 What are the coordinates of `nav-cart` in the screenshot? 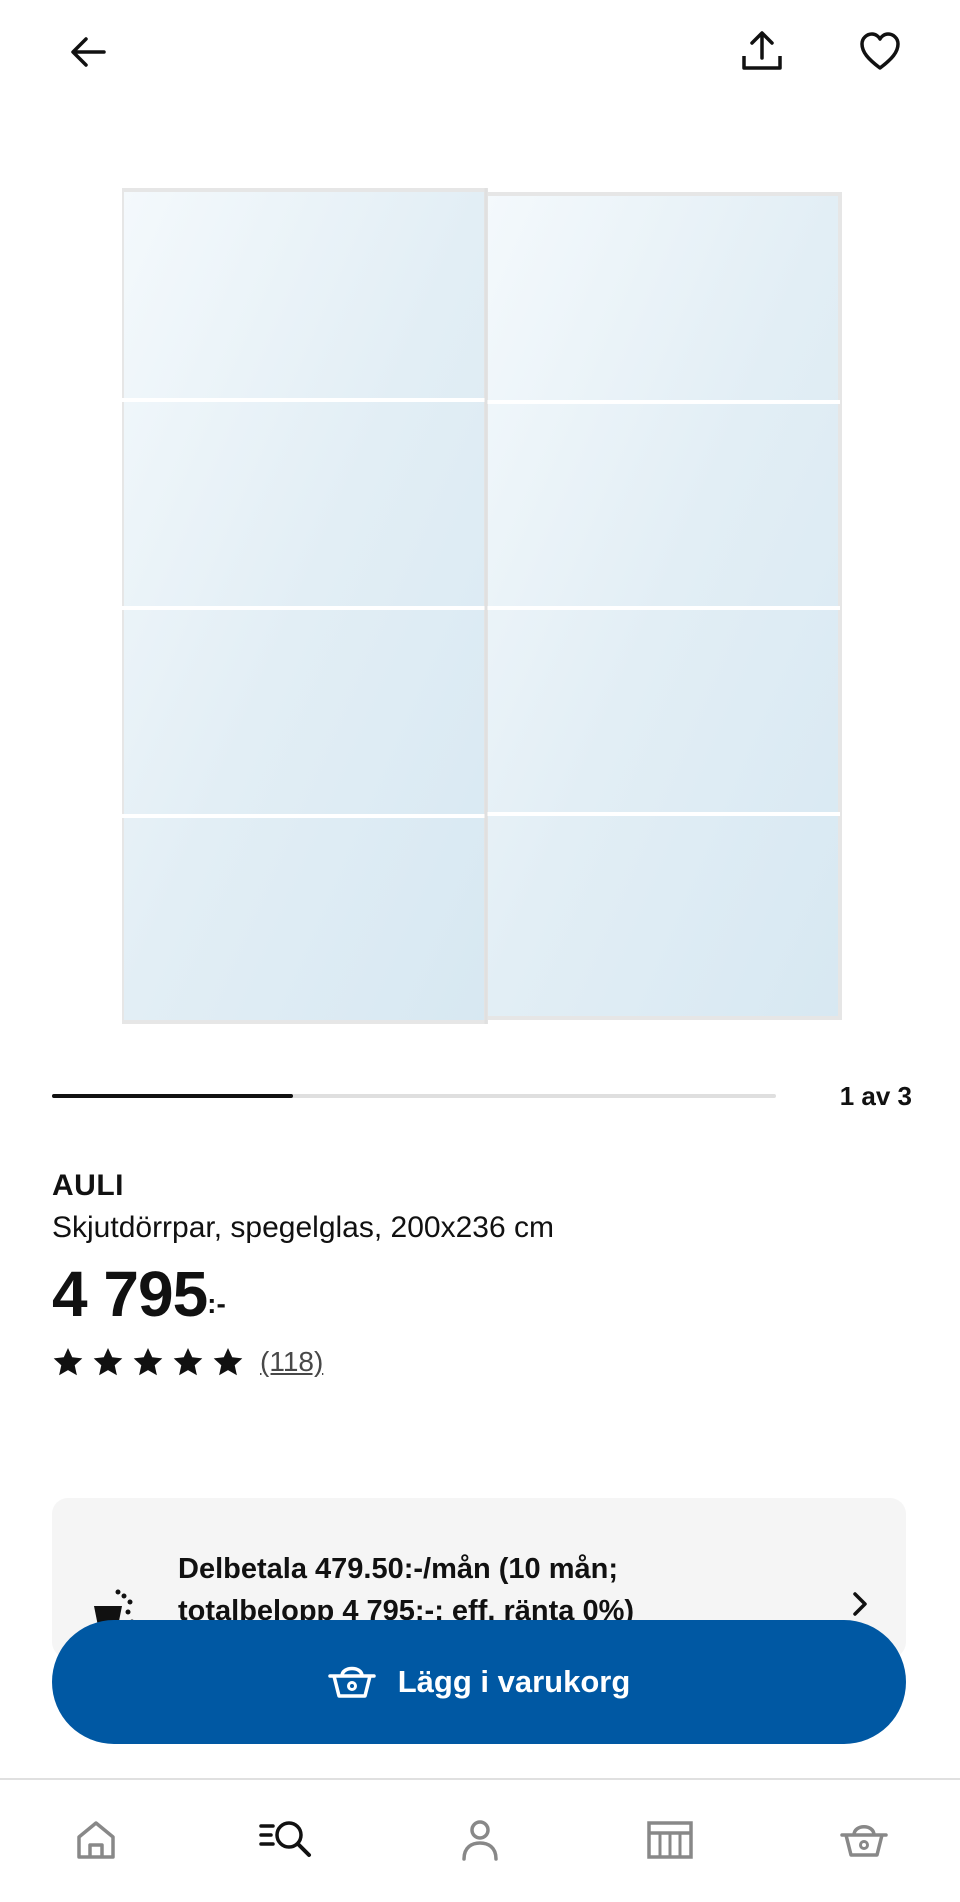 It's located at (864, 1840).